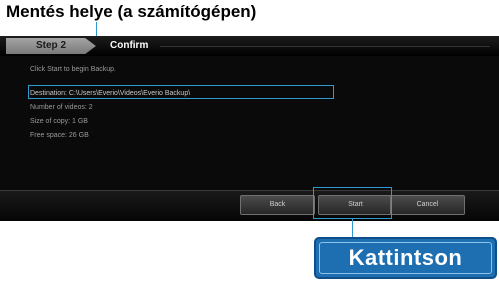 The image size is (499, 283). Describe the element at coordinates (277, 205) in the screenshot. I see `back-button: Back` at that location.